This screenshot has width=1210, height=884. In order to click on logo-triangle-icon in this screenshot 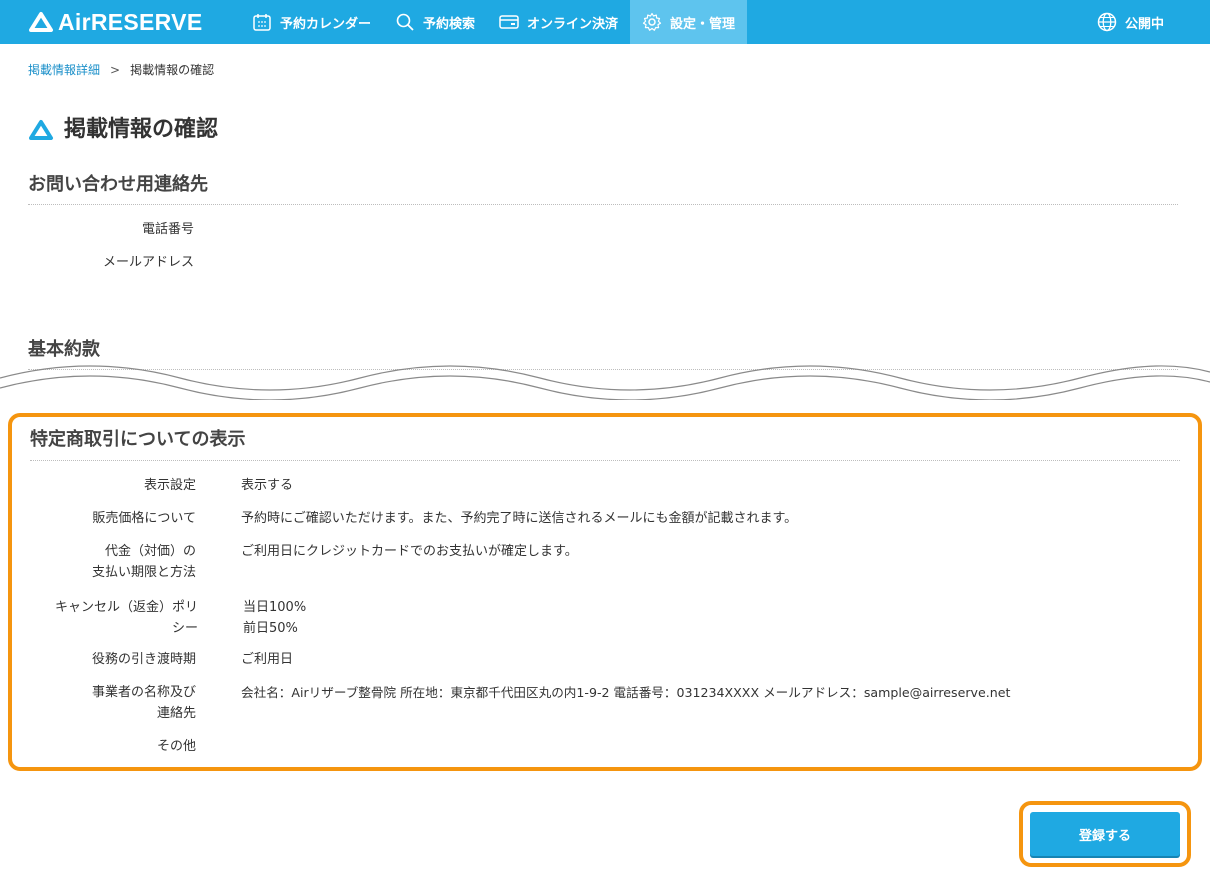, I will do `click(41, 22)`.